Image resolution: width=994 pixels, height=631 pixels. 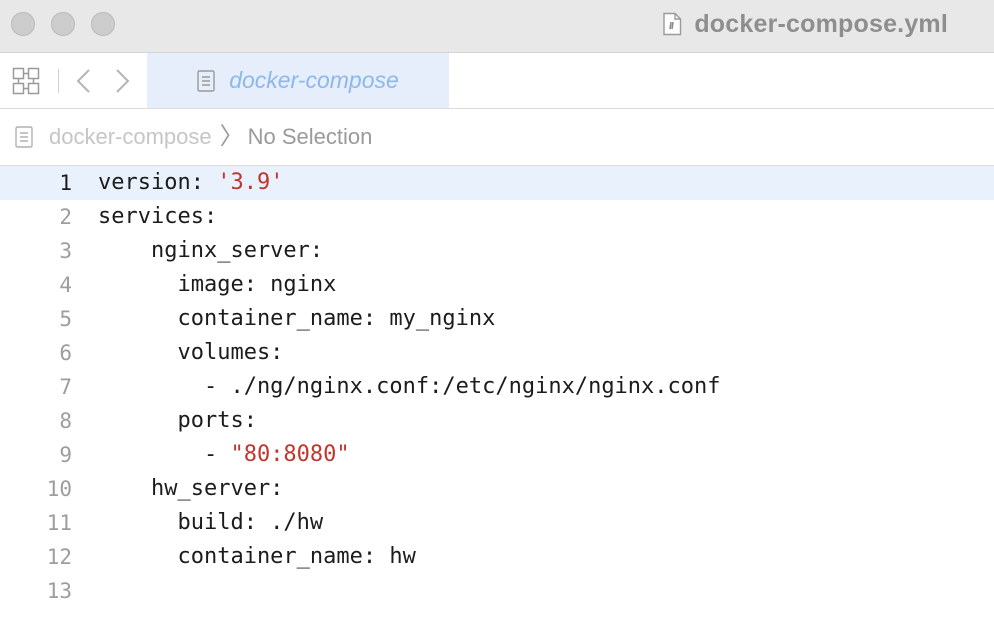 I want to click on line-number: 6, so click(x=65, y=353).